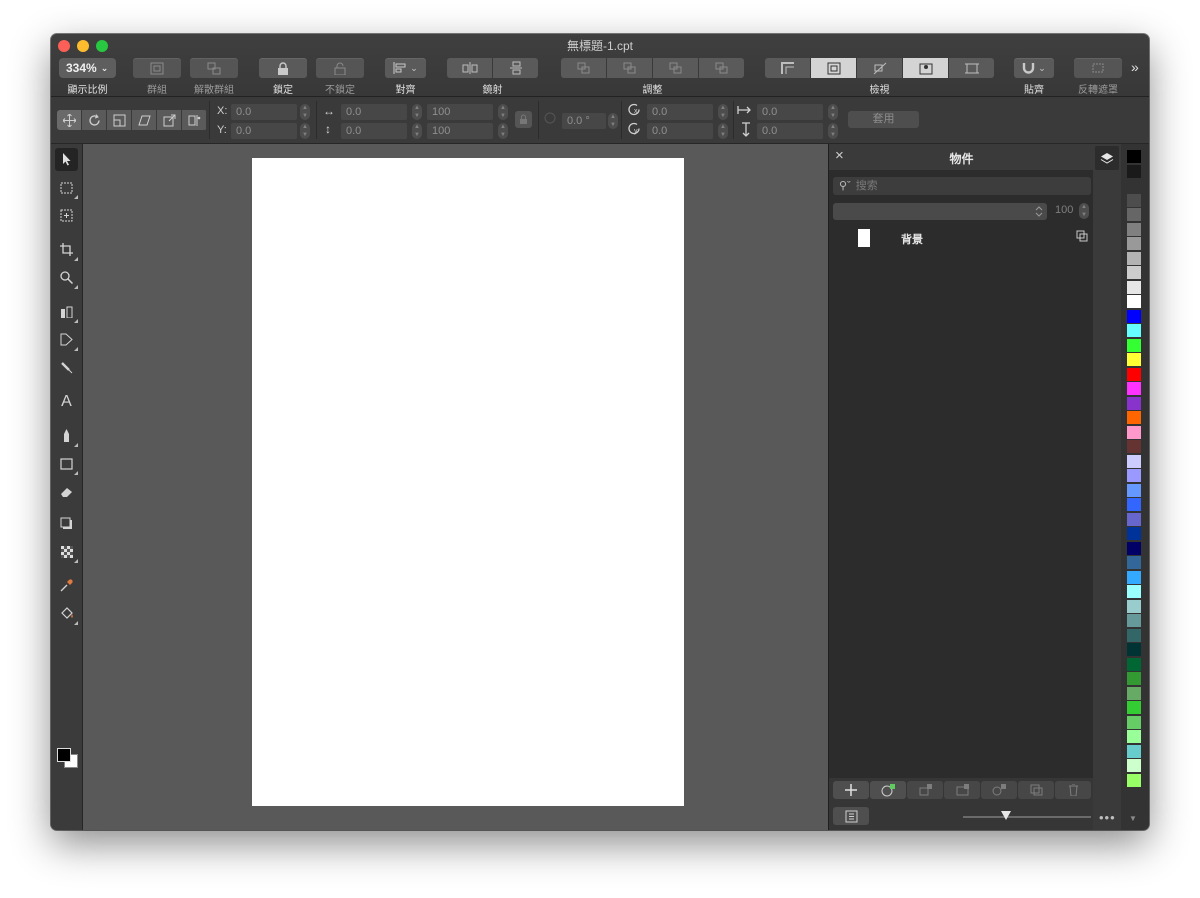  I want to click on drop-shadow-tool, so click(66, 523).